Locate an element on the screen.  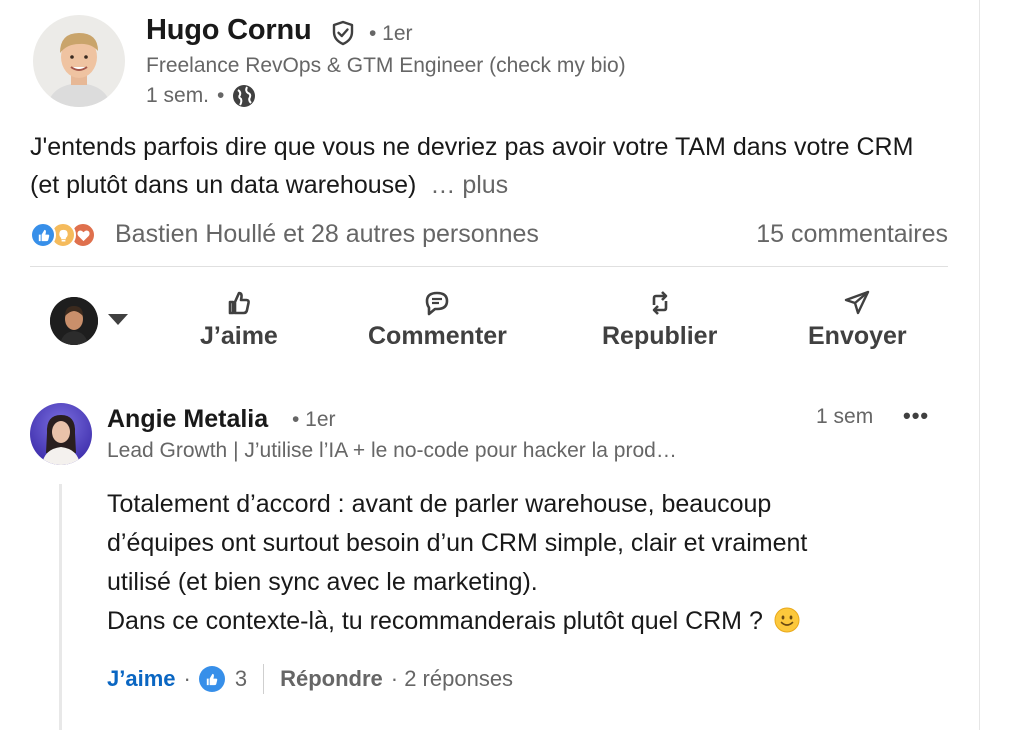
replies-count: · 2 réponses is located at coordinates (452, 679).